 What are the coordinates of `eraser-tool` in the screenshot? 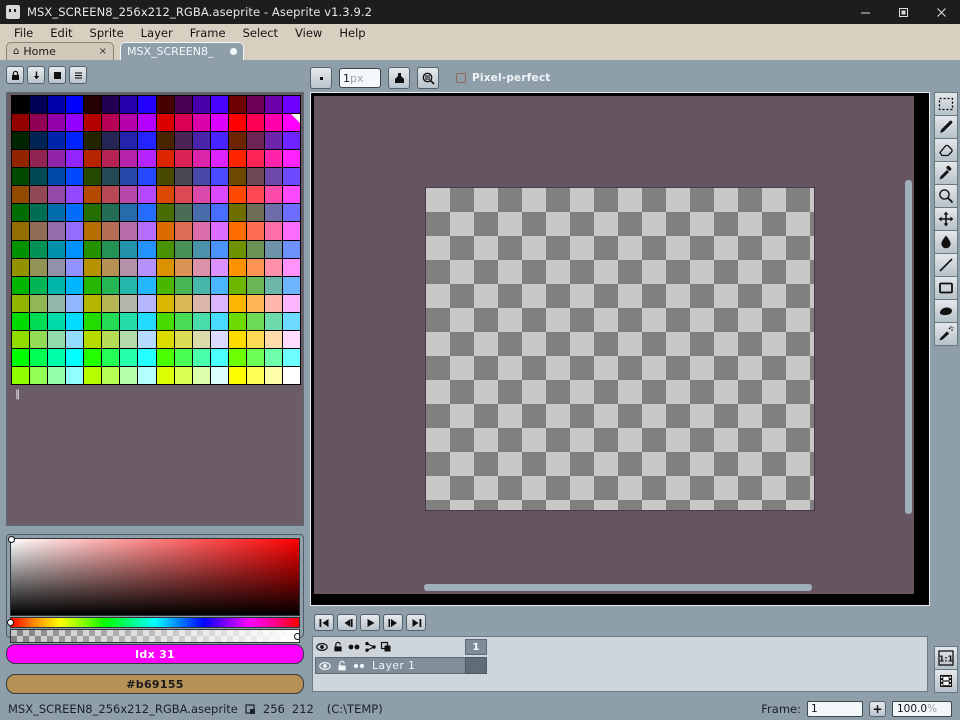 It's located at (946, 150).